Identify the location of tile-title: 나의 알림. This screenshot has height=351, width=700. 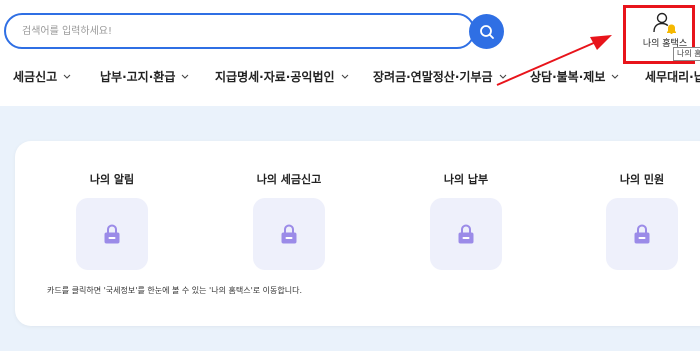
(112, 179).